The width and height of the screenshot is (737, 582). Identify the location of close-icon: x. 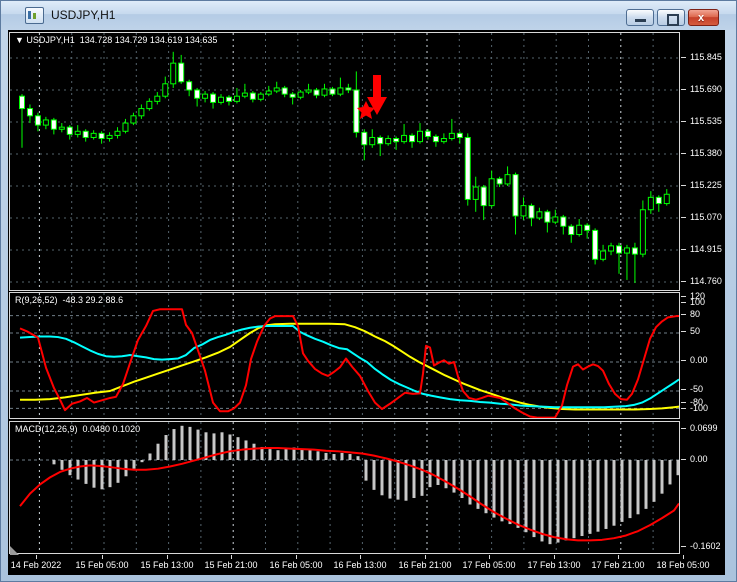
(701, 18).